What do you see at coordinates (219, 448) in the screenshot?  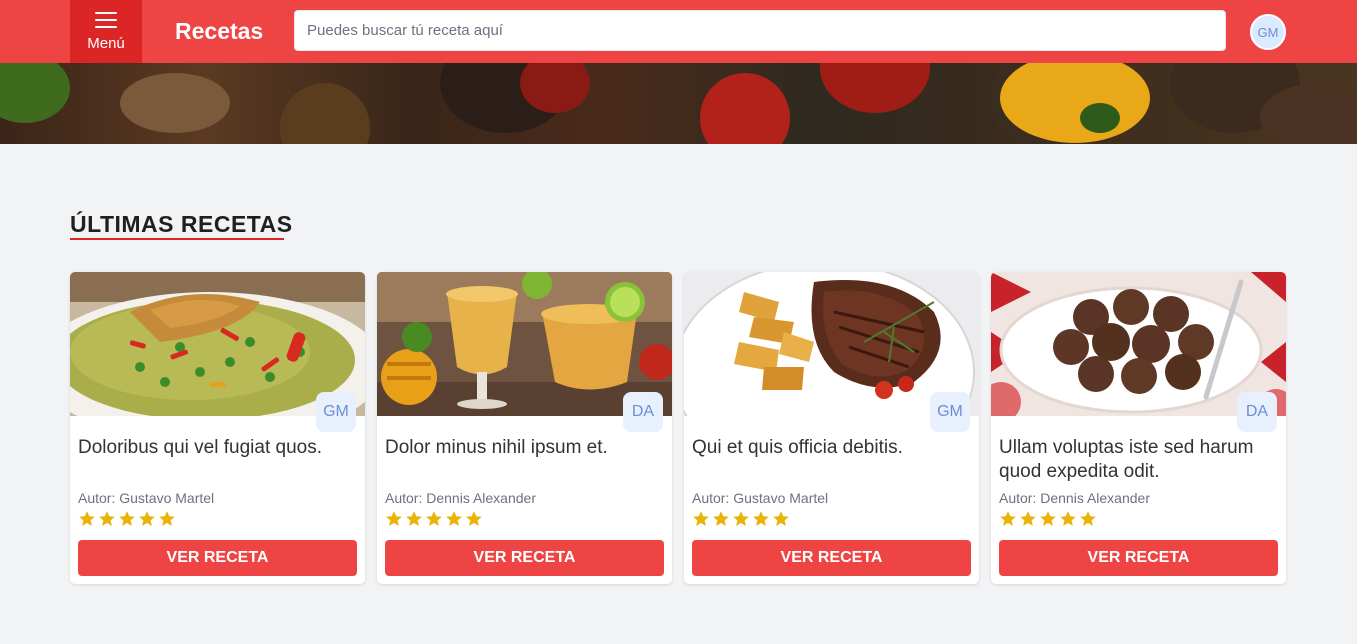 I see `recipe-title: Doloribus qui vel fugiat quos.` at bounding box center [219, 448].